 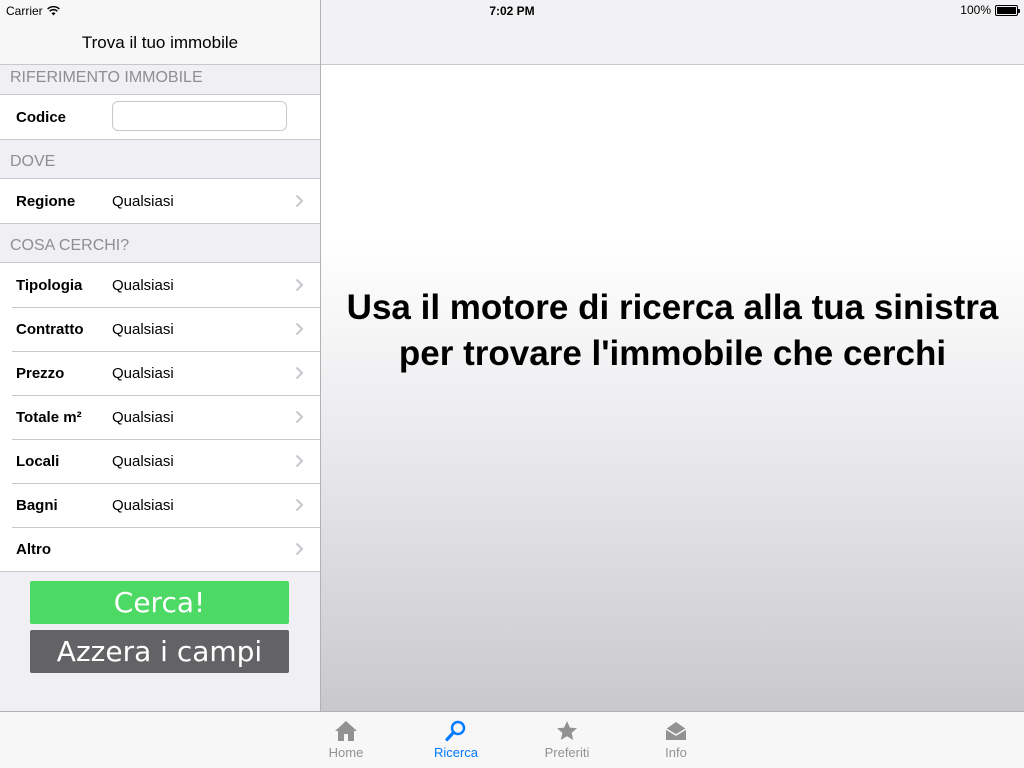 I want to click on nav-title: Trova il tuo immobile, so click(x=160, y=42).